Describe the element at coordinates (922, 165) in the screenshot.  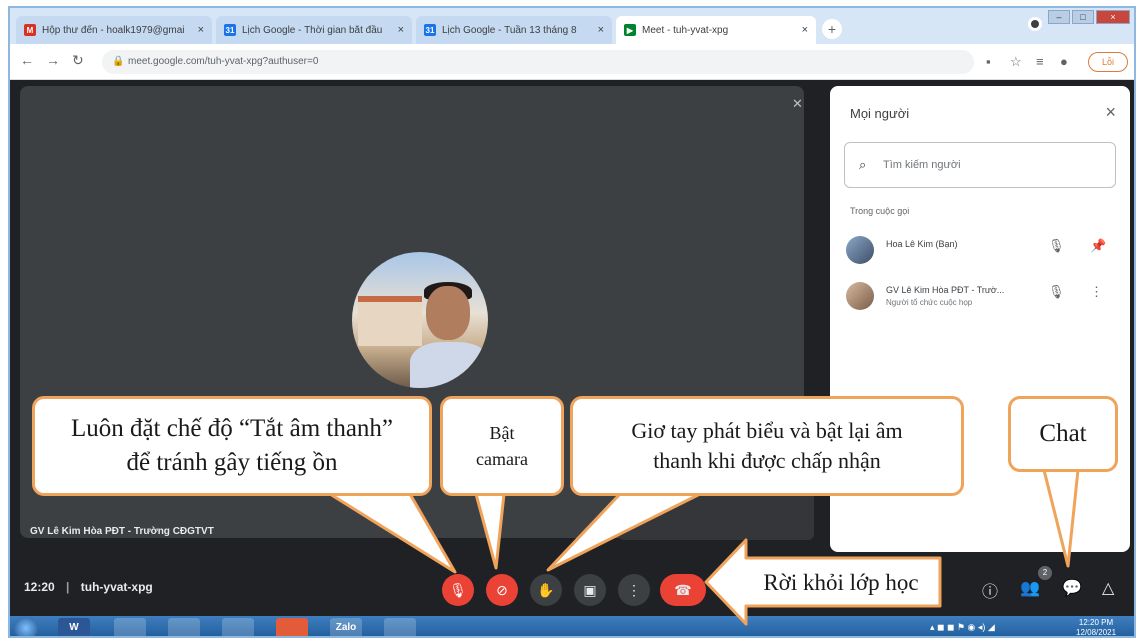
I see `search-placeholder: Tìm kiếm người` at that location.